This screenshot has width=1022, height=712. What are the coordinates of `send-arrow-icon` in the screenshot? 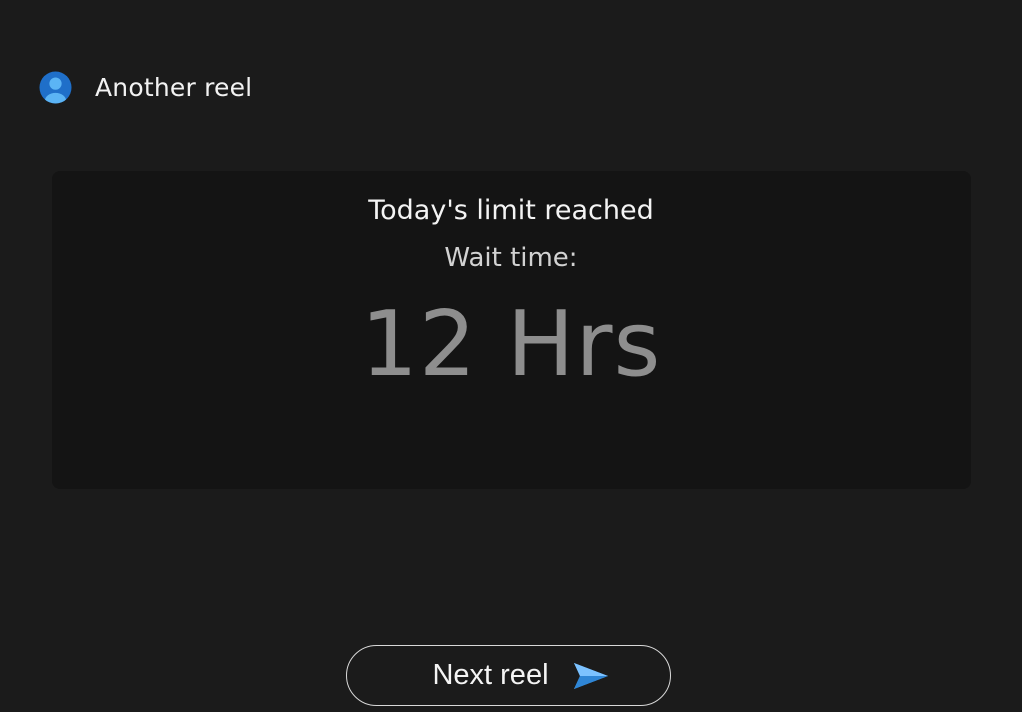 It's located at (590, 675).